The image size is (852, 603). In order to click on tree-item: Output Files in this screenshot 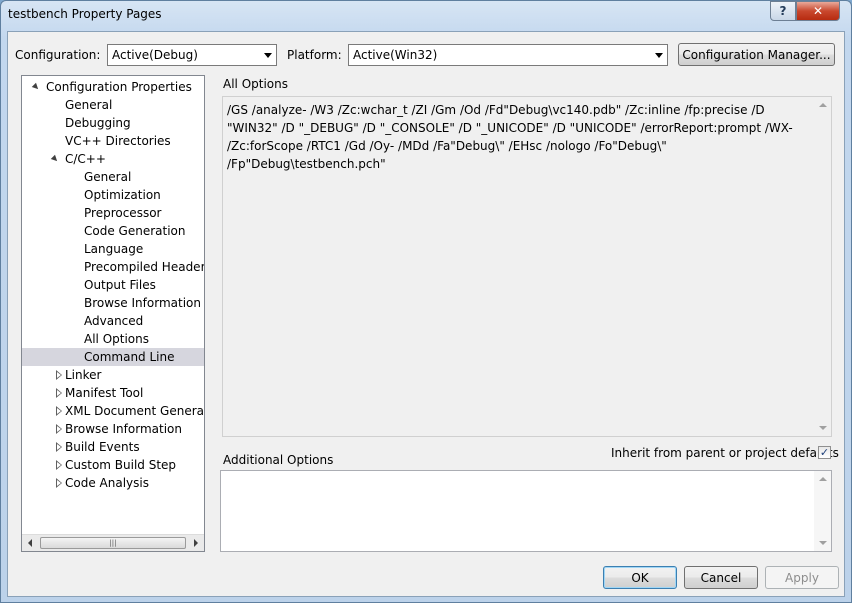, I will do `click(113, 285)`.